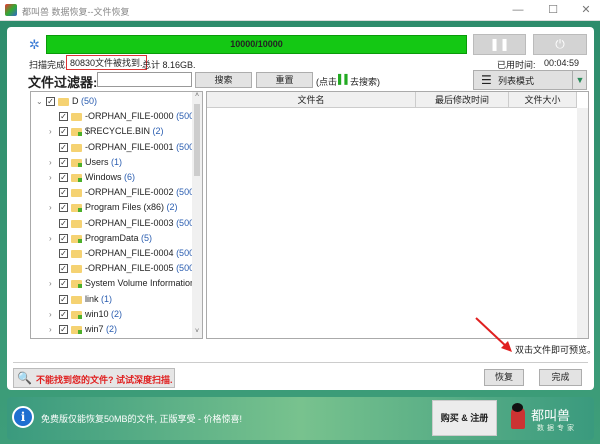  I want to click on tree-item-label: -ORPHAN_FILE-0005, so click(129, 268).